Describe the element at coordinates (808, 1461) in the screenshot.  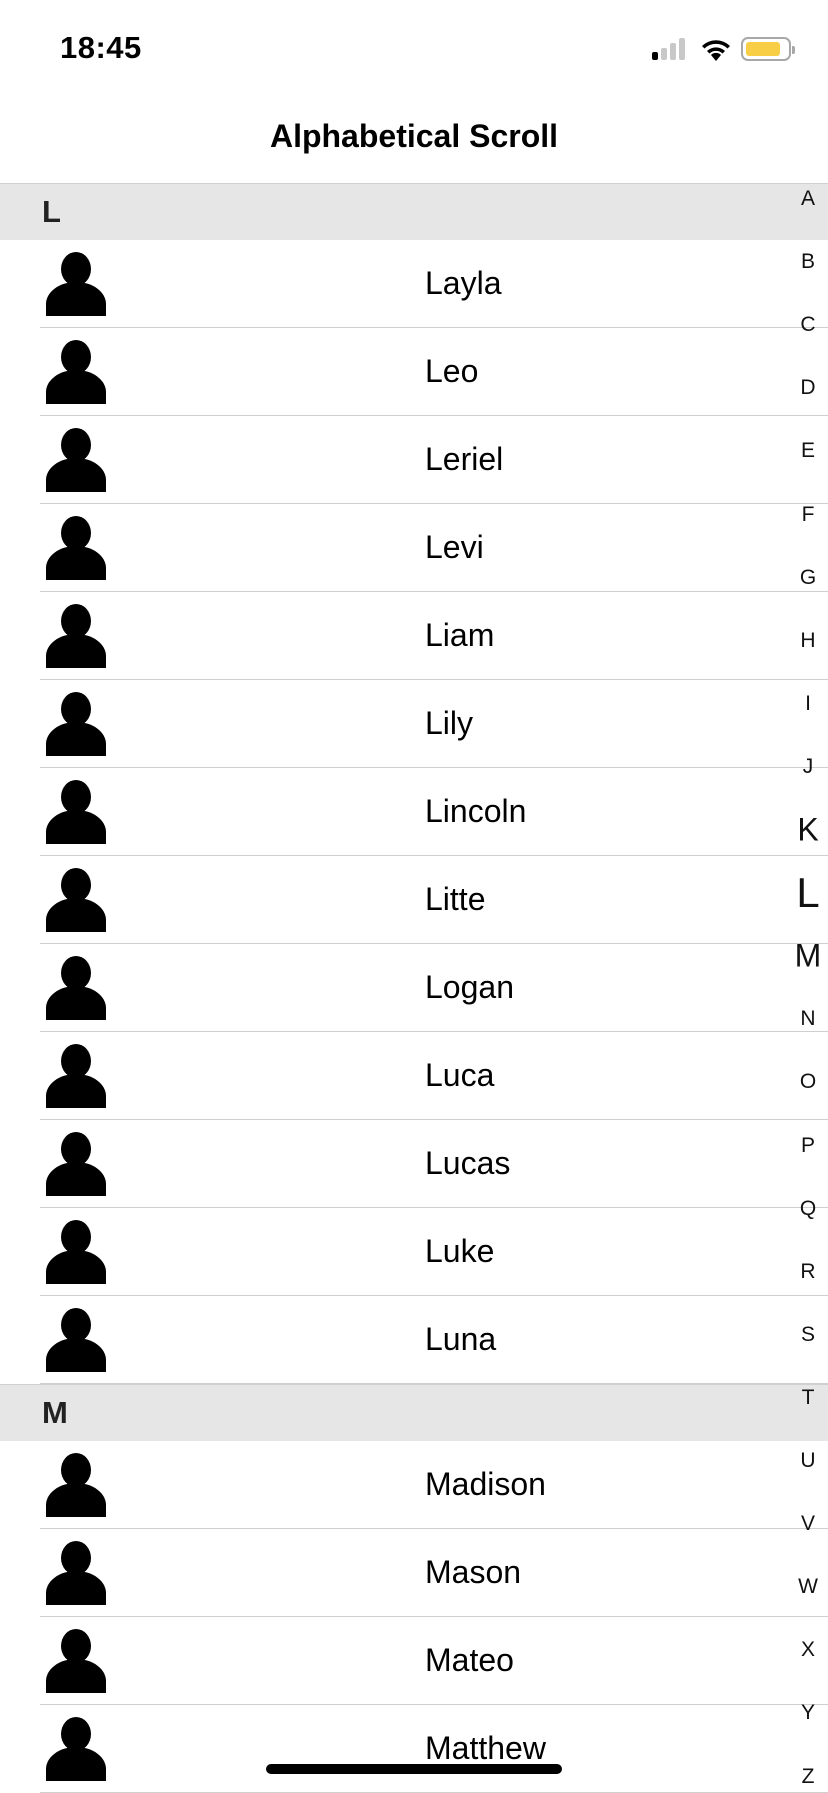
I see `index-letter-u: U` at that location.